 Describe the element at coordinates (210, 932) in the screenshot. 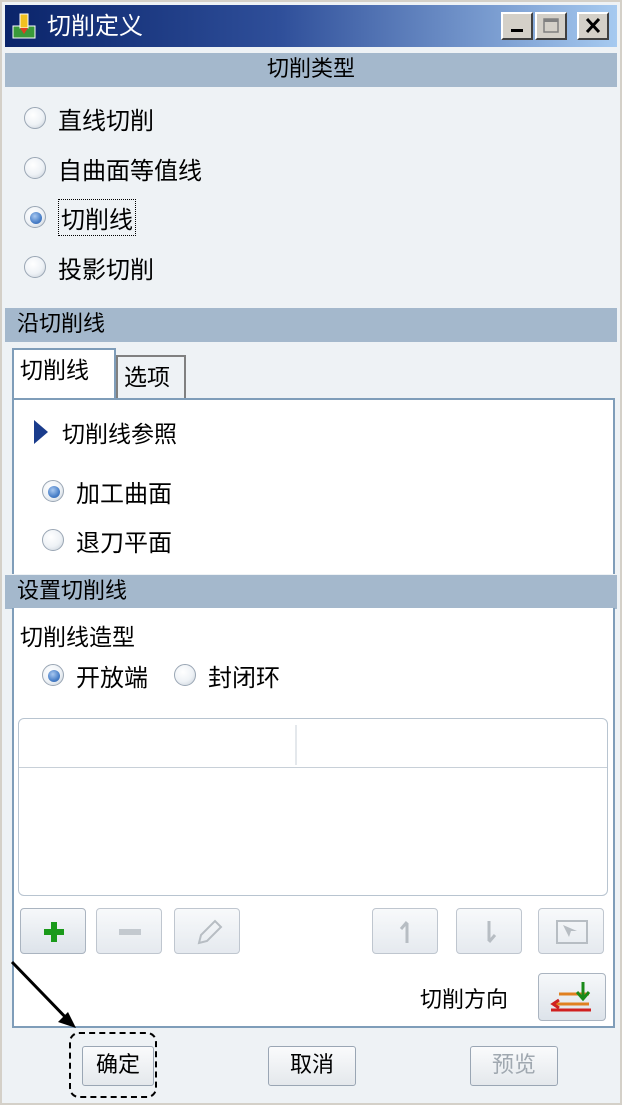

I see `edit-icon` at that location.